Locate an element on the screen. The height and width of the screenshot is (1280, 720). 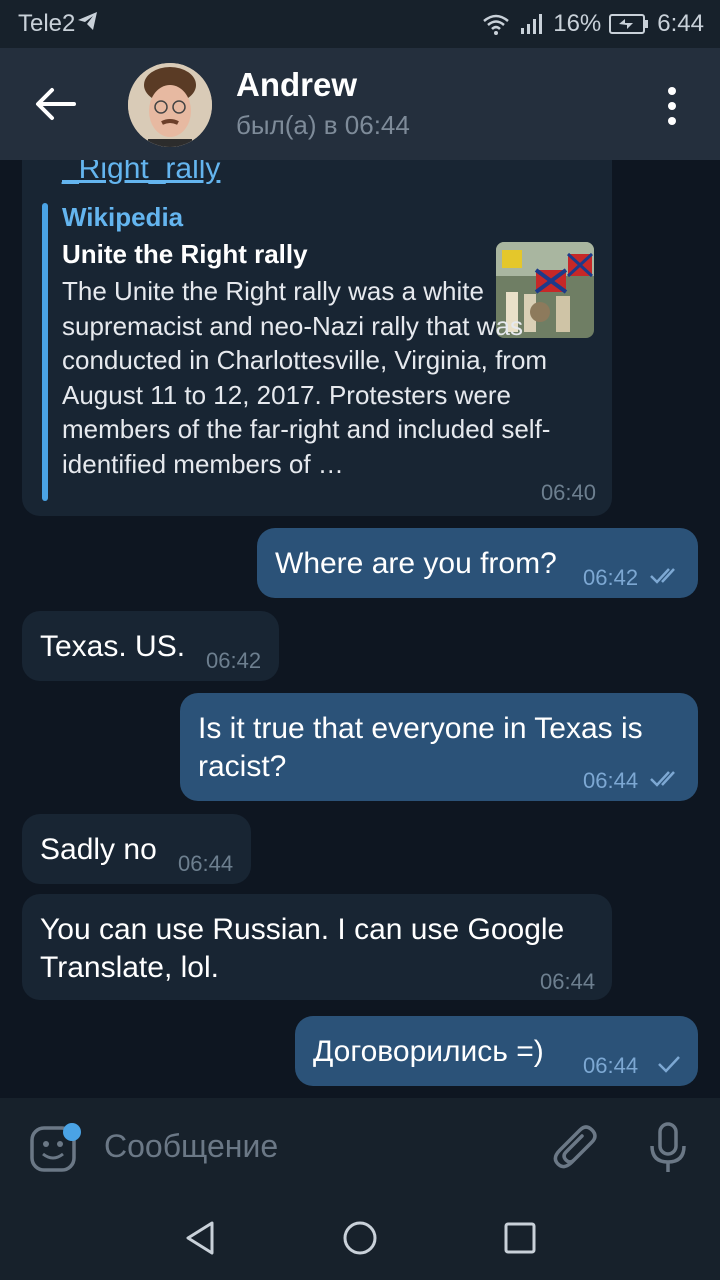
wifi-icon is located at coordinates (496, 24).